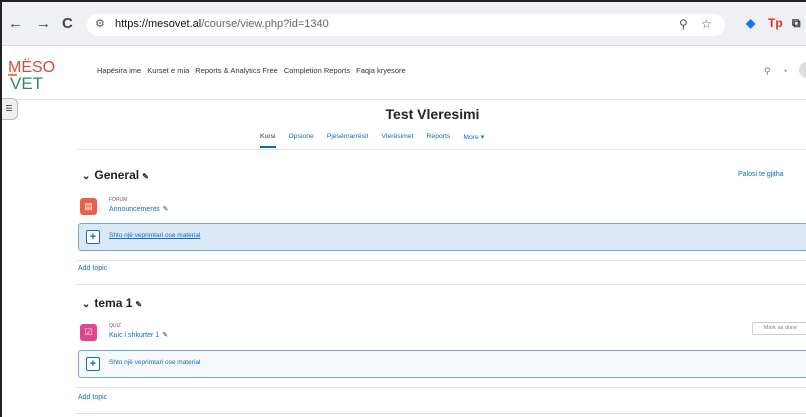  What do you see at coordinates (36, 73) in the screenshot?
I see `mesovet-logo: MËSO VET` at bounding box center [36, 73].